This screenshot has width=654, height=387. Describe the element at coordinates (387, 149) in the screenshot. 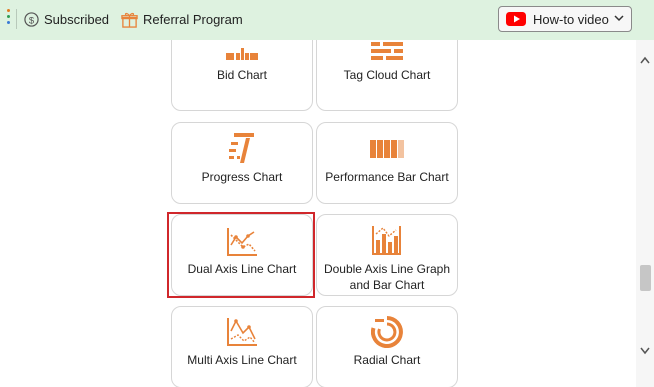

I see `performance-bar-chart-icon` at that location.